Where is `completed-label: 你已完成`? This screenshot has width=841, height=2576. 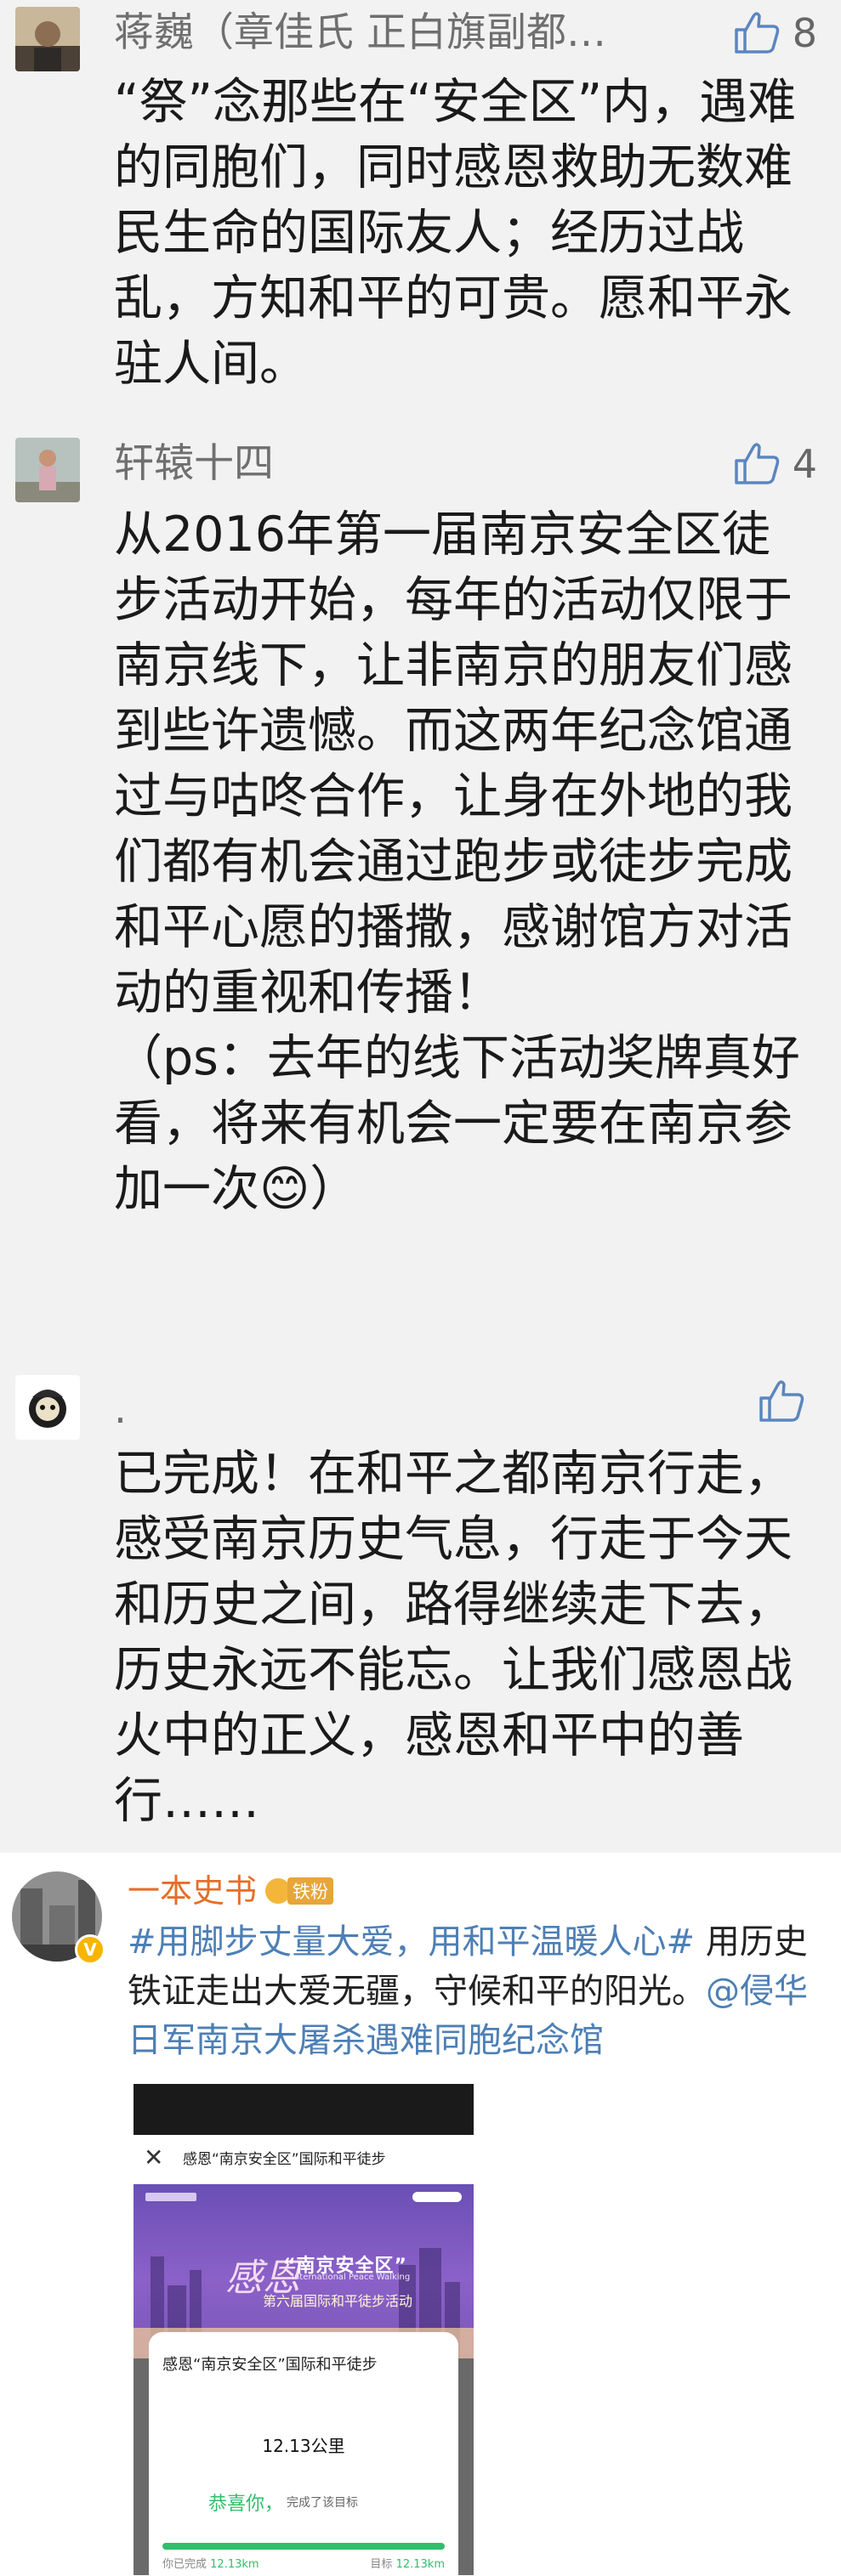 completed-label: 你已完成 is located at coordinates (184, 2564).